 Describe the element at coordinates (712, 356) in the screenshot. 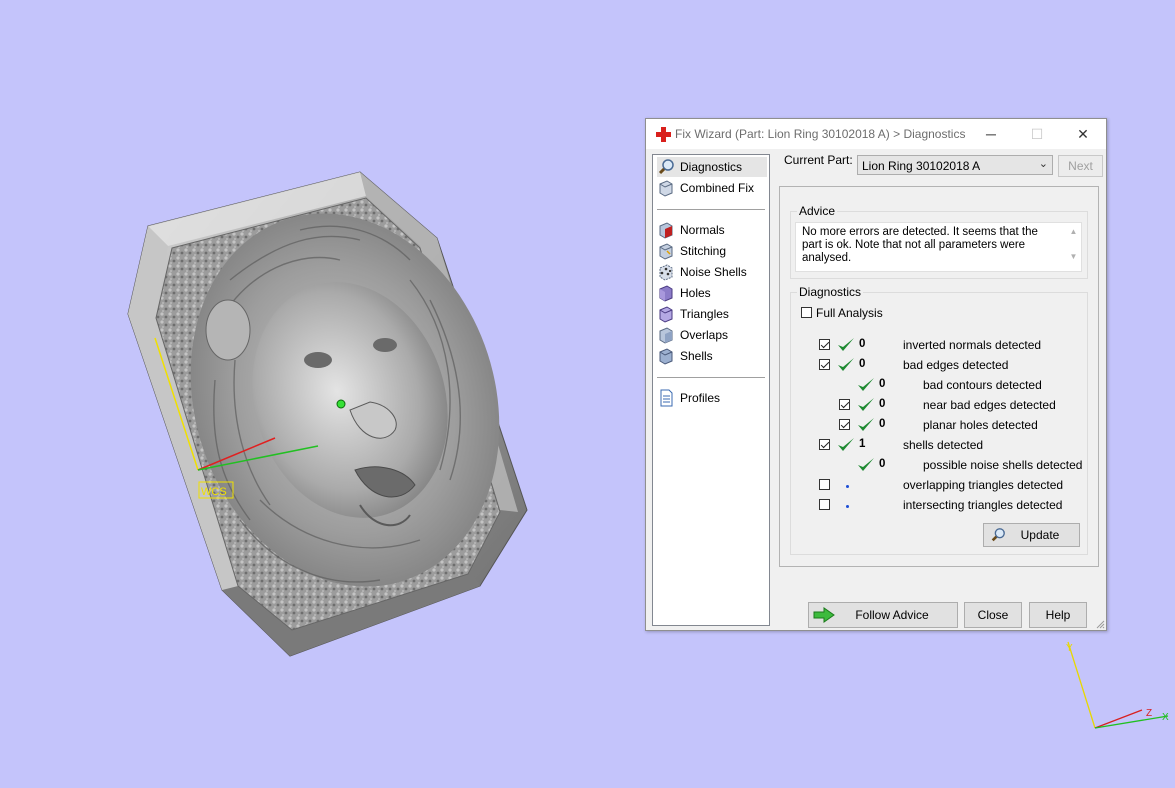

I see `sidebar-item-shells: Shells` at that location.